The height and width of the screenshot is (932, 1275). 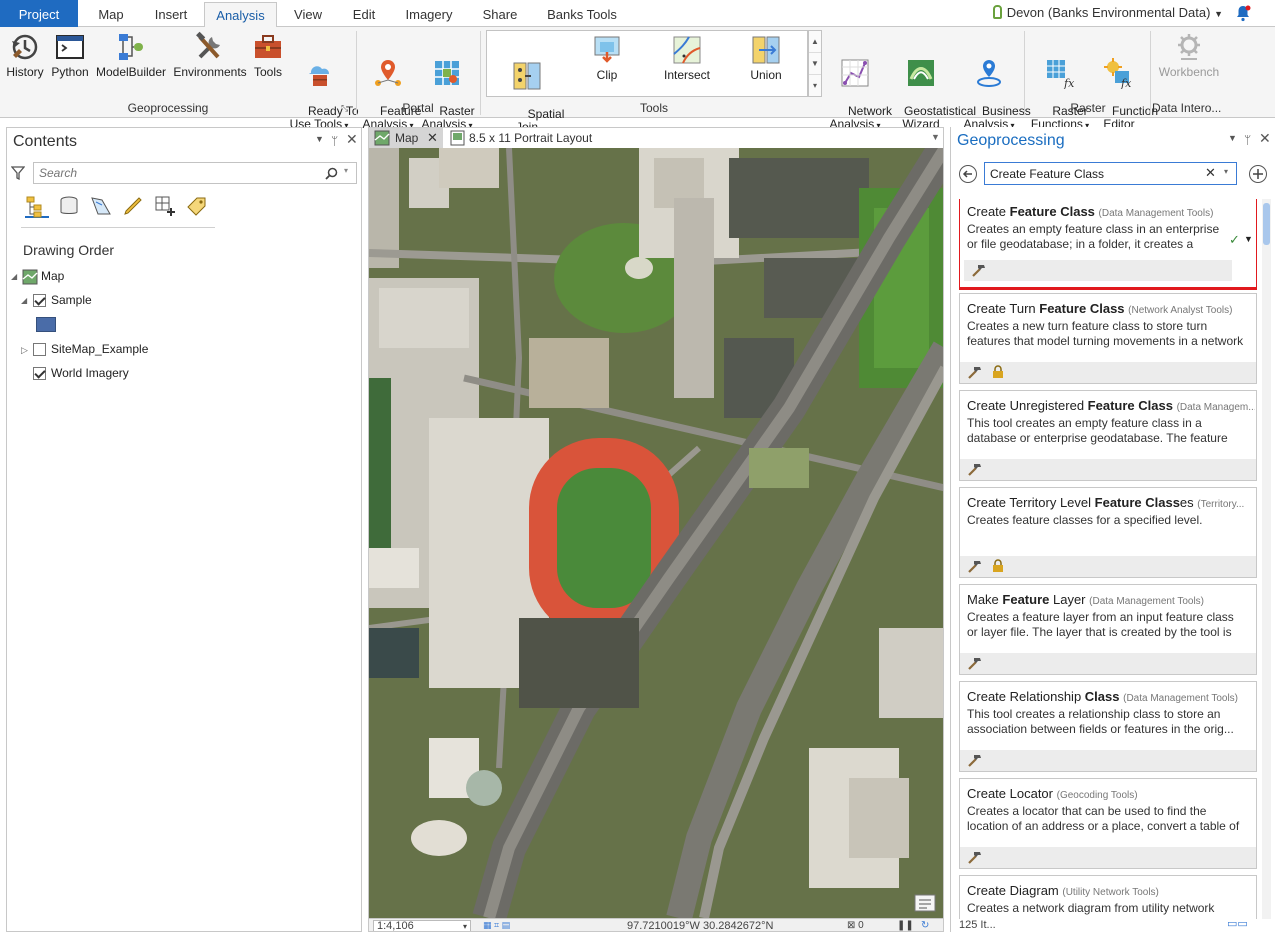 I want to click on list-by-drawing-order-icon, so click(x=37, y=206).